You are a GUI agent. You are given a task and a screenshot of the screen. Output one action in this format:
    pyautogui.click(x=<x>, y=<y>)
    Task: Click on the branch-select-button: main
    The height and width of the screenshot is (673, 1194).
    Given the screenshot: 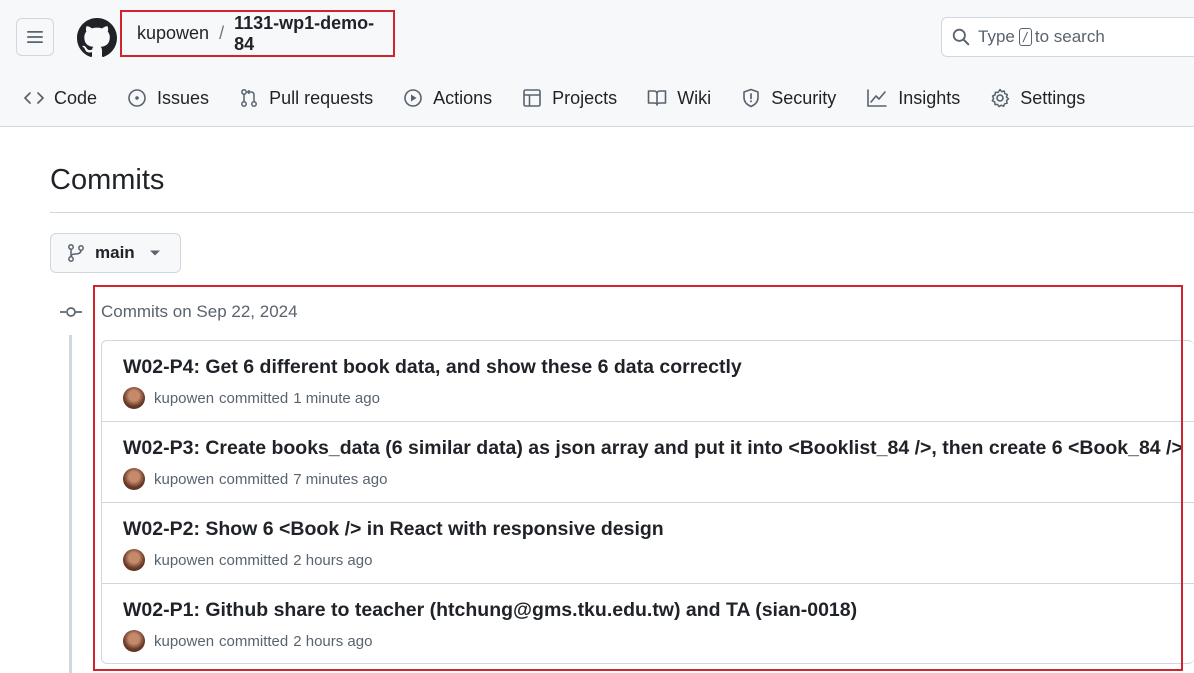 What is the action you would take?
    pyautogui.click(x=115, y=253)
    